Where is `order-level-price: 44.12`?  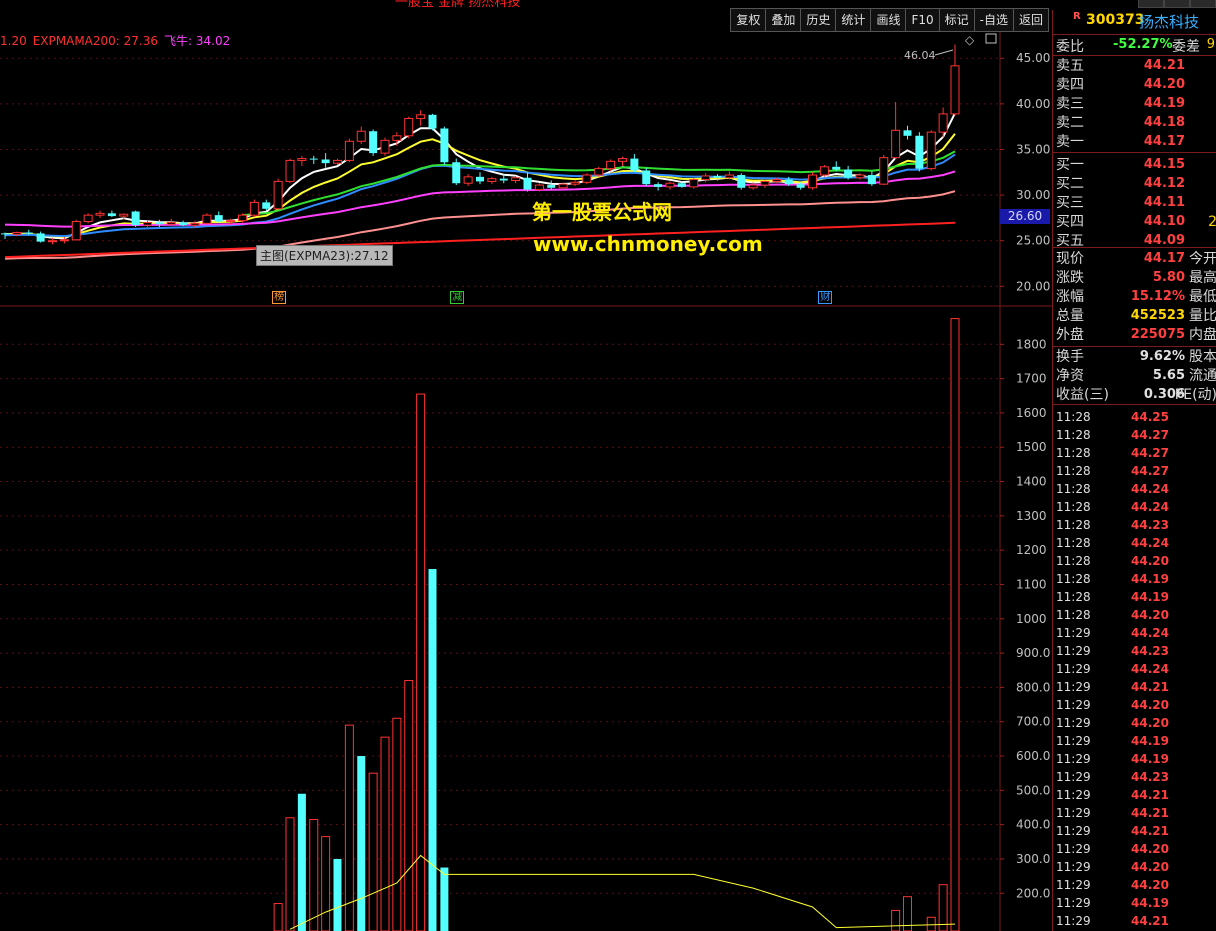
order-level-price: 44.12 is located at coordinates (1164, 183).